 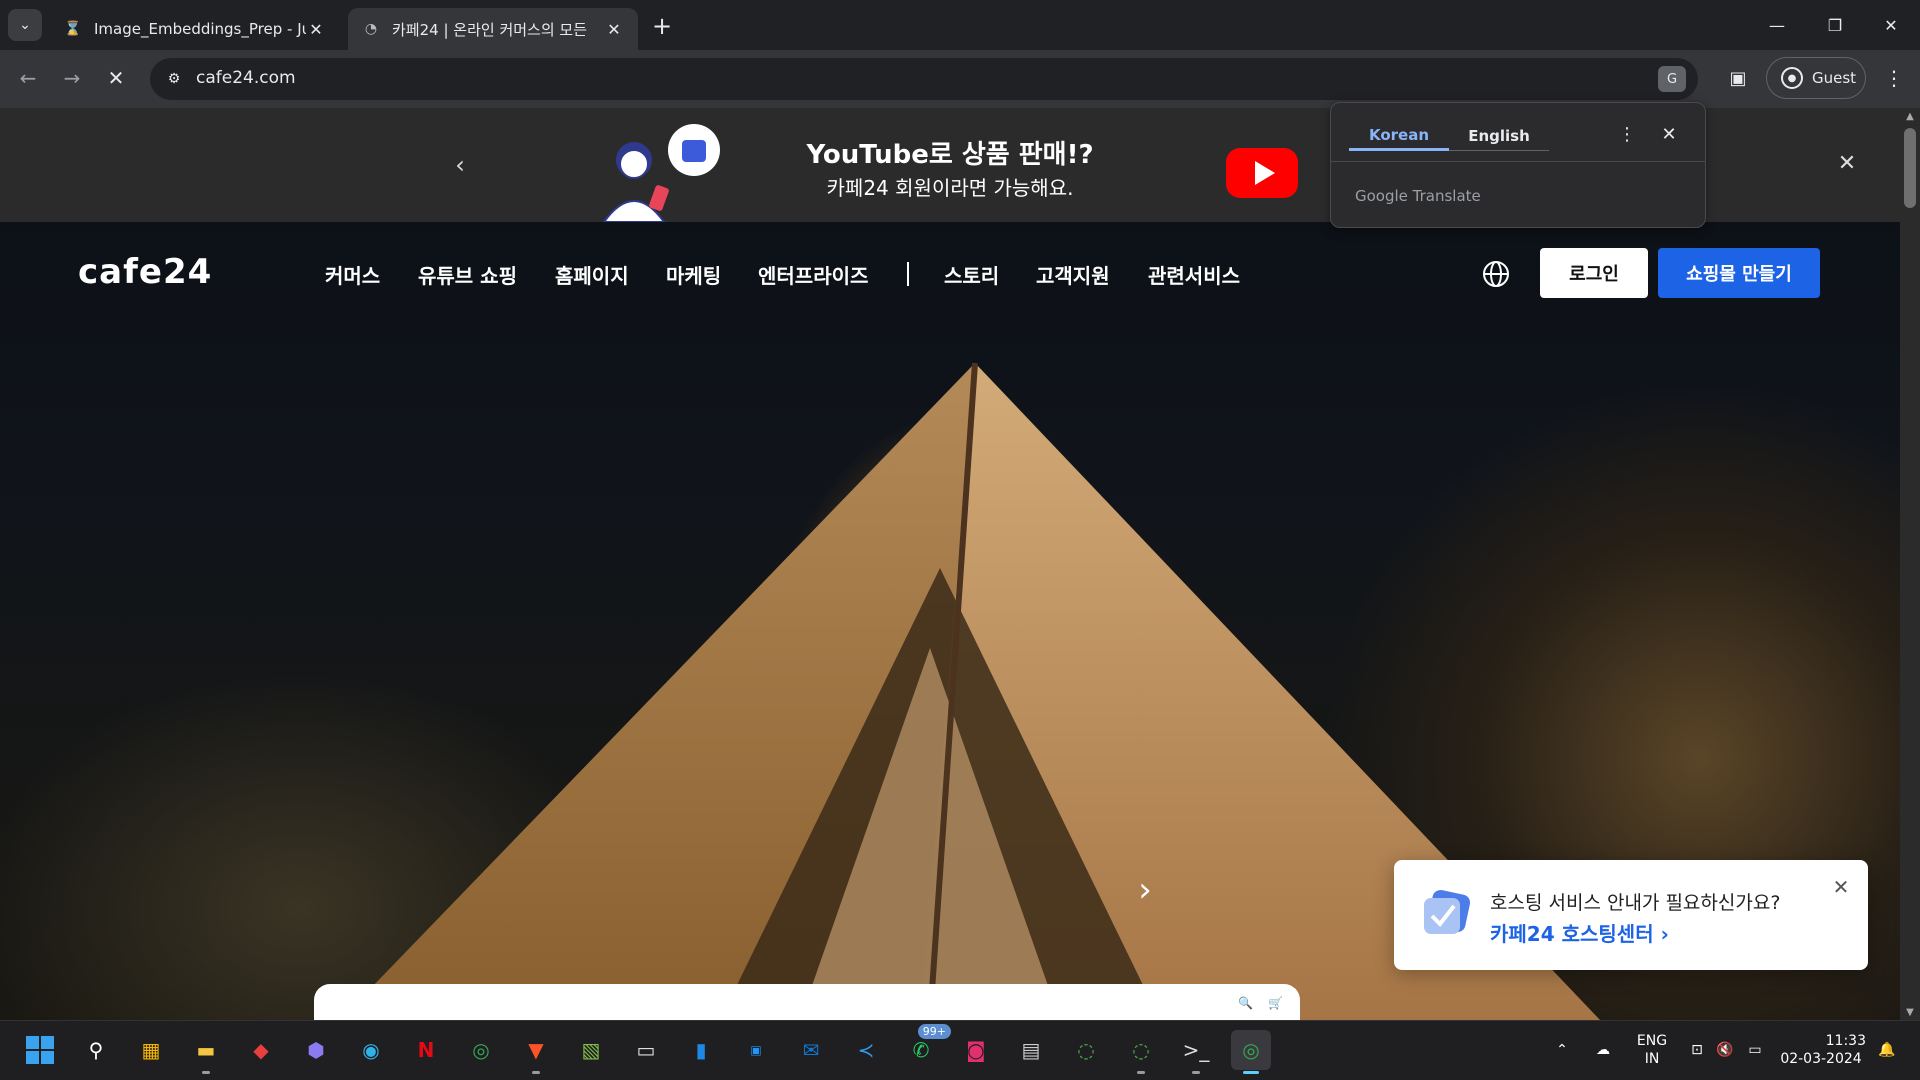 I want to click on translate-source-tab: Korean, so click(x=1399, y=136).